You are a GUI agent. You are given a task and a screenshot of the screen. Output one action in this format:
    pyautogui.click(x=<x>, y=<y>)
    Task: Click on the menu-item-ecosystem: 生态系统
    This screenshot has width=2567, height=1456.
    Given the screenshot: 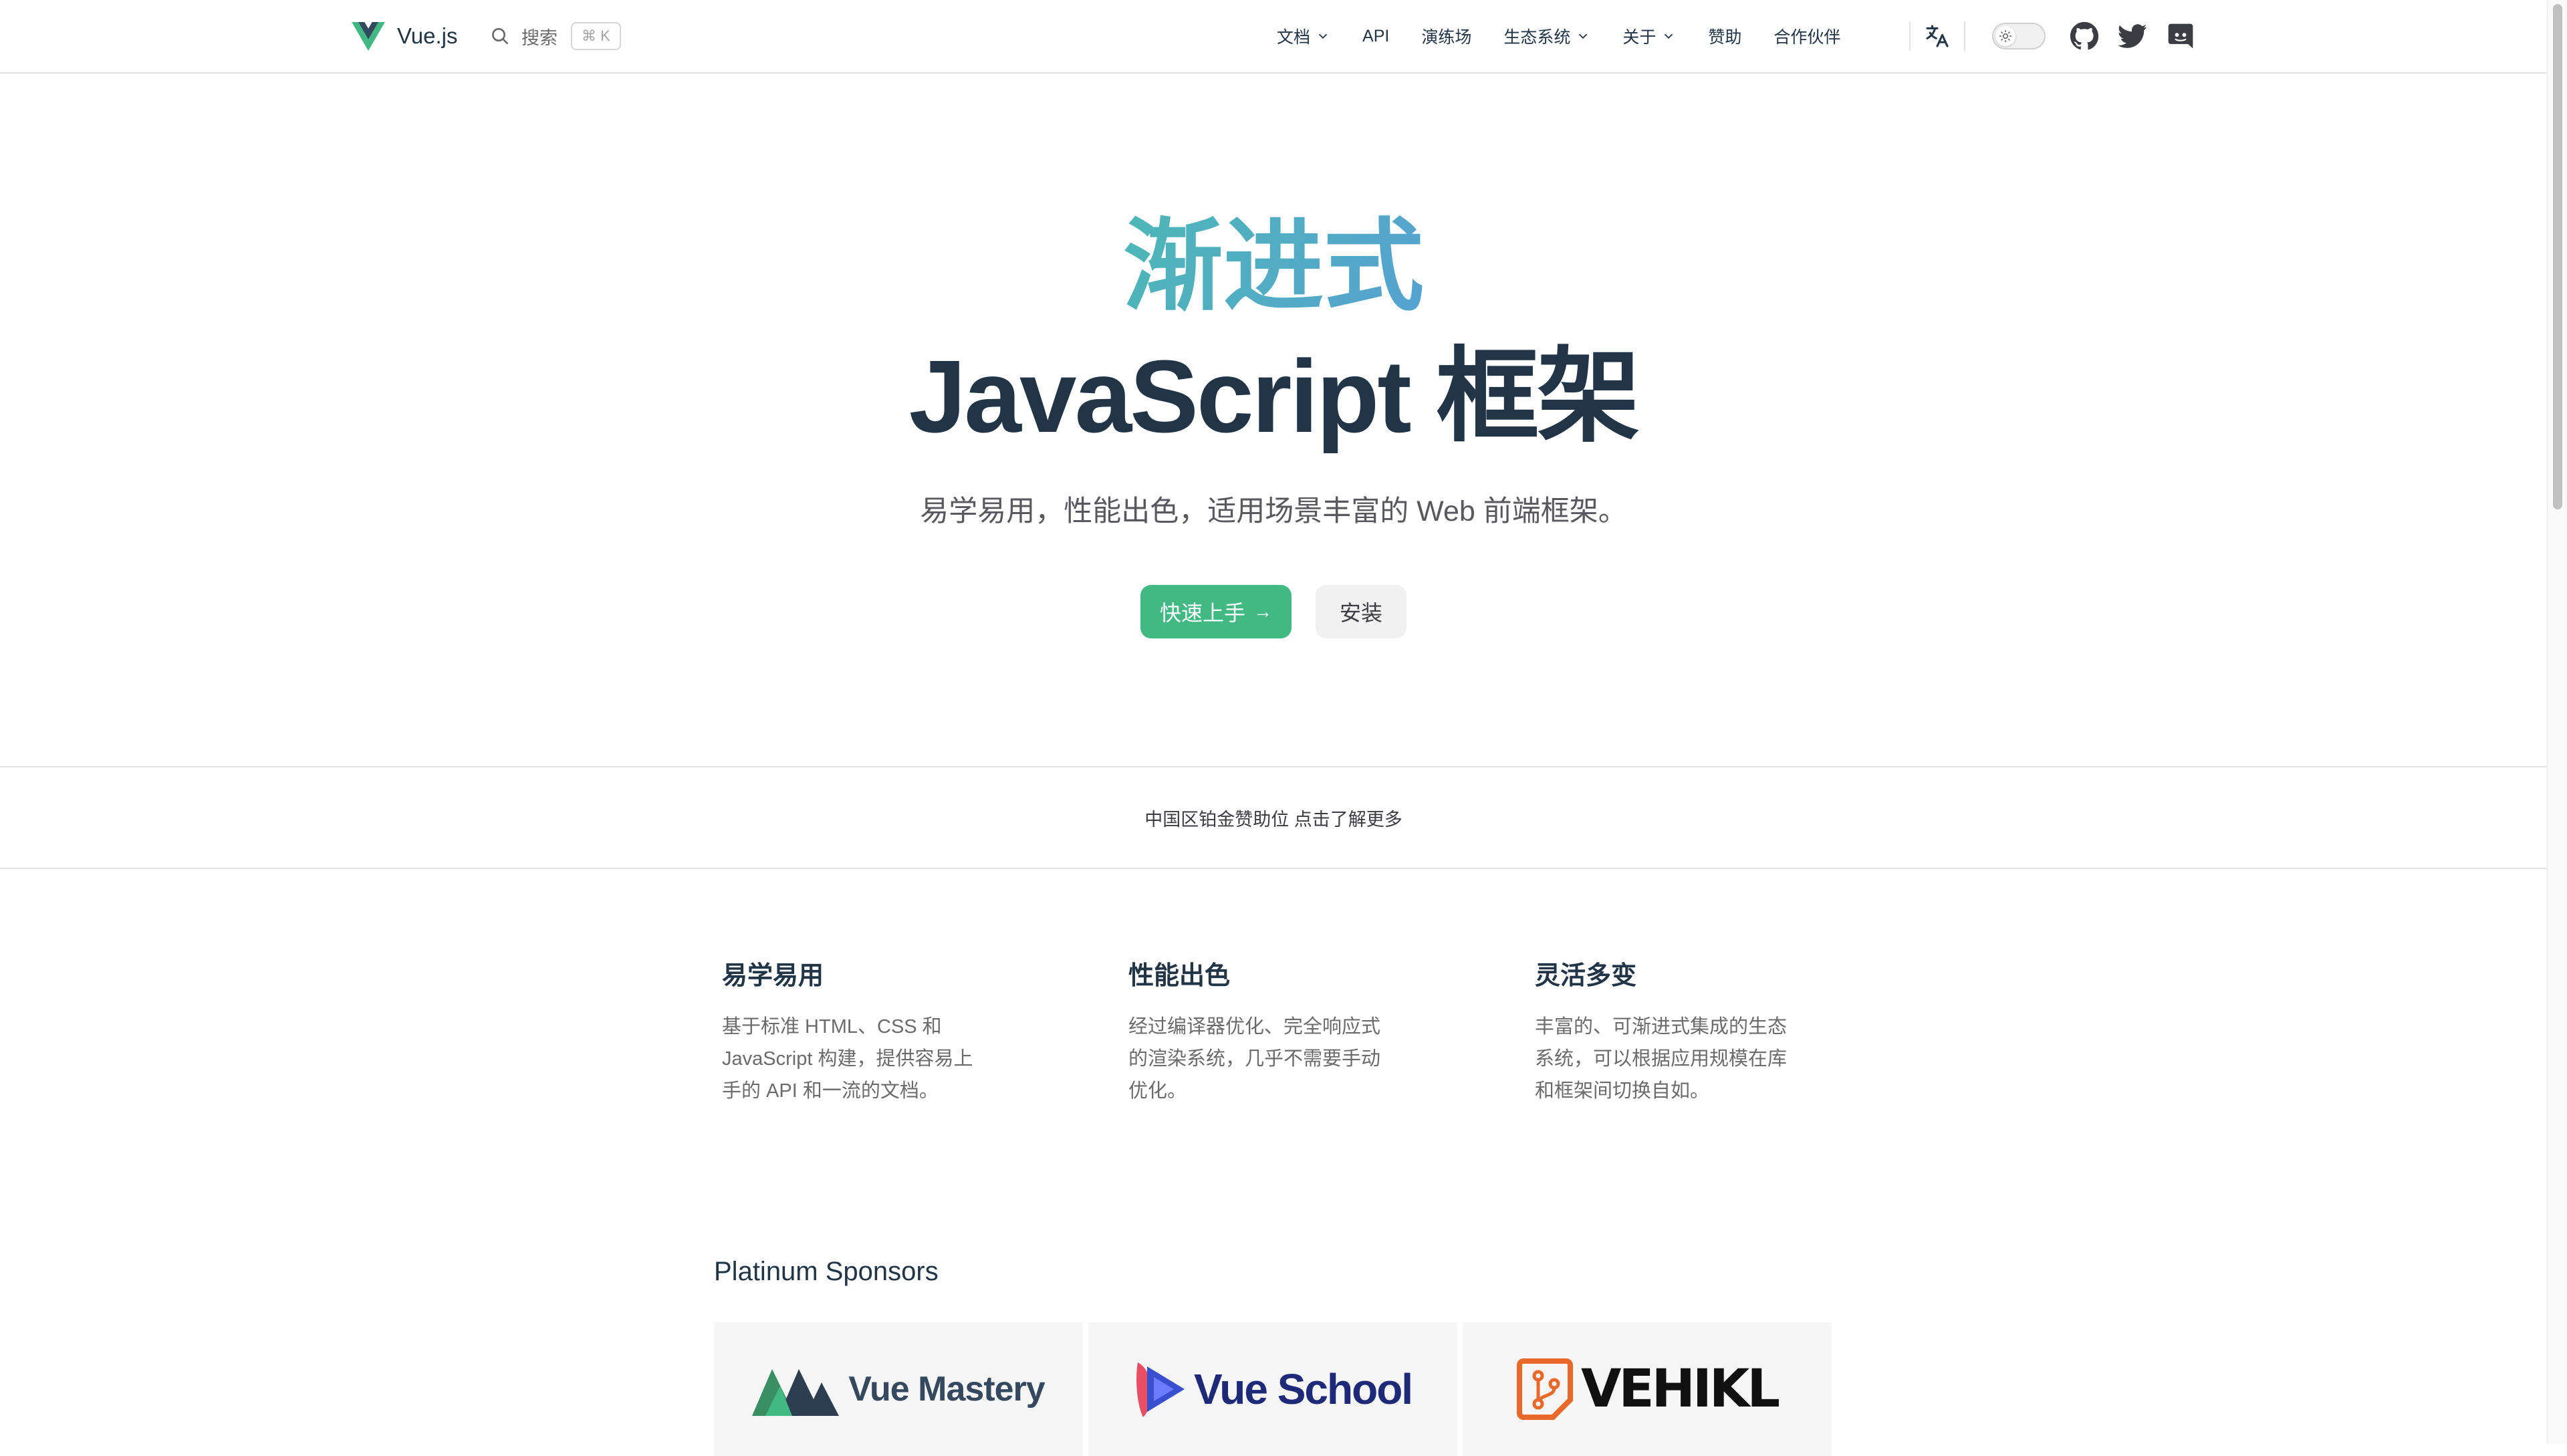 What is the action you would take?
    pyautogui.click(x=1546, y=36)
    